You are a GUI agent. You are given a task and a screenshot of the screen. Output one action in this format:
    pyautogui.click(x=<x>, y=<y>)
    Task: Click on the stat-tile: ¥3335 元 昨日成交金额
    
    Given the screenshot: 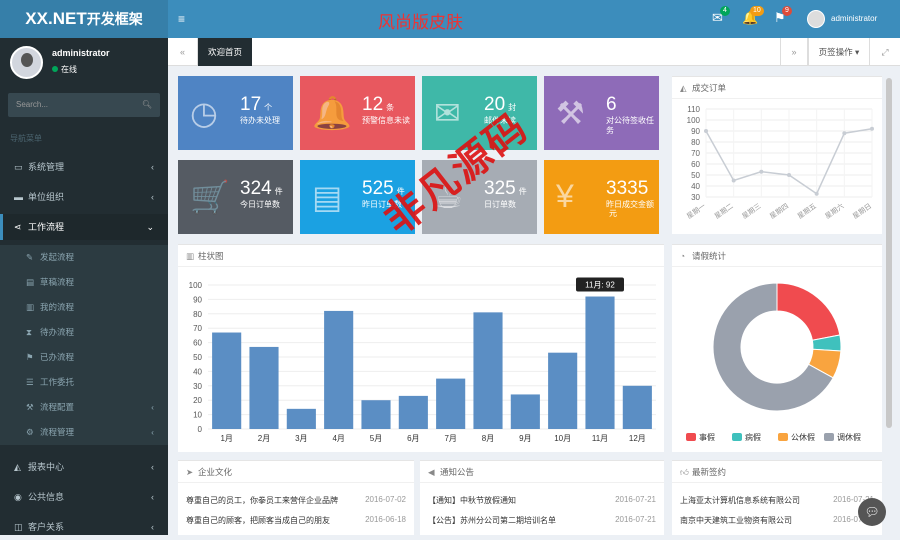 What is the action you would take?
    pyautogui.click(x=601, y=197)
    